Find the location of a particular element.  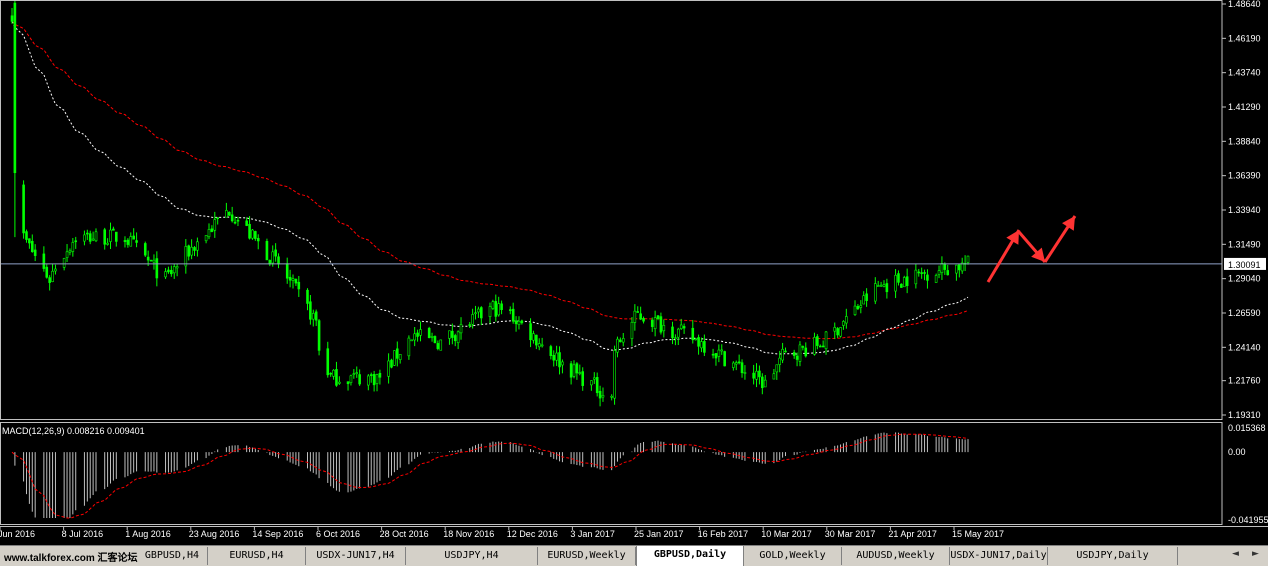

chart-tab-gbpusd-daily: GBPUSD,Daily is located at coordinates (690, 556).